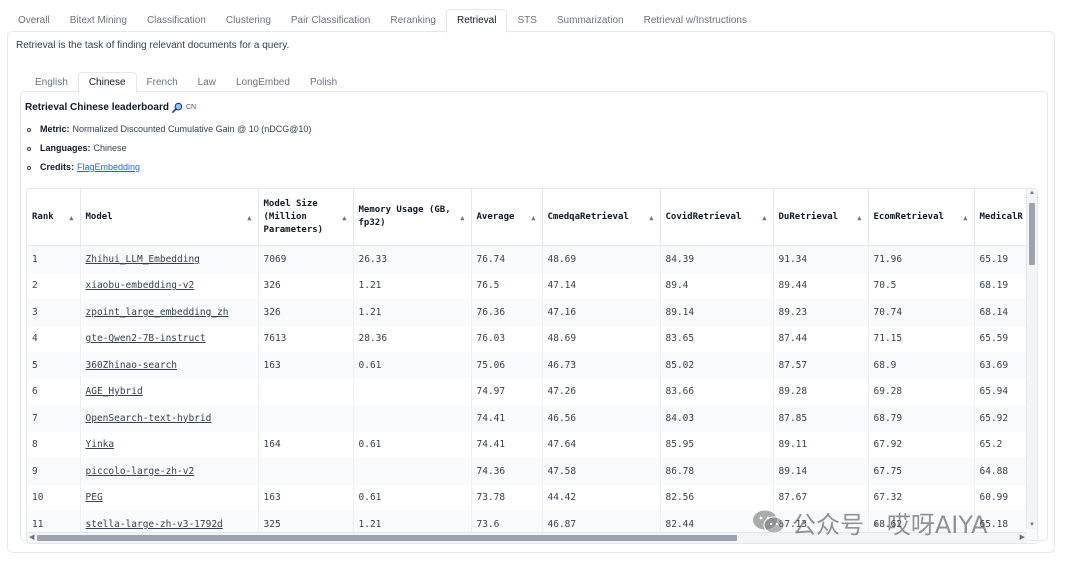 Image resolution: width=1080 pixels, height=565 pixels. I want to click on leaderboard-title-text: Retrieval Chinese leaderboard, so click(97, 107).